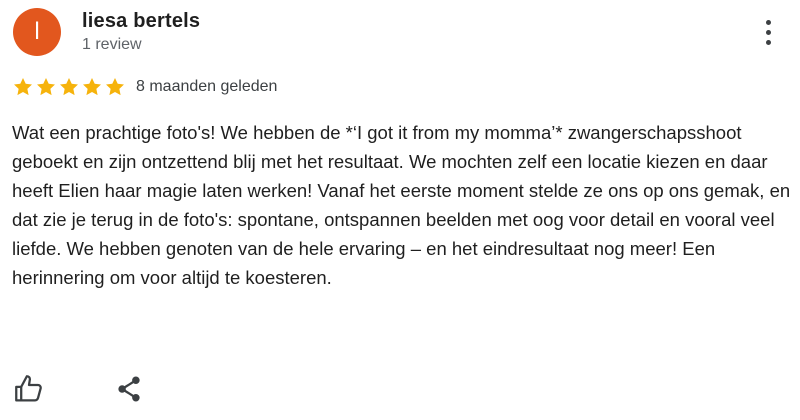 This screenshot has height=420, width=800. I want to click on review-count: 1 review, so click(112, 44).